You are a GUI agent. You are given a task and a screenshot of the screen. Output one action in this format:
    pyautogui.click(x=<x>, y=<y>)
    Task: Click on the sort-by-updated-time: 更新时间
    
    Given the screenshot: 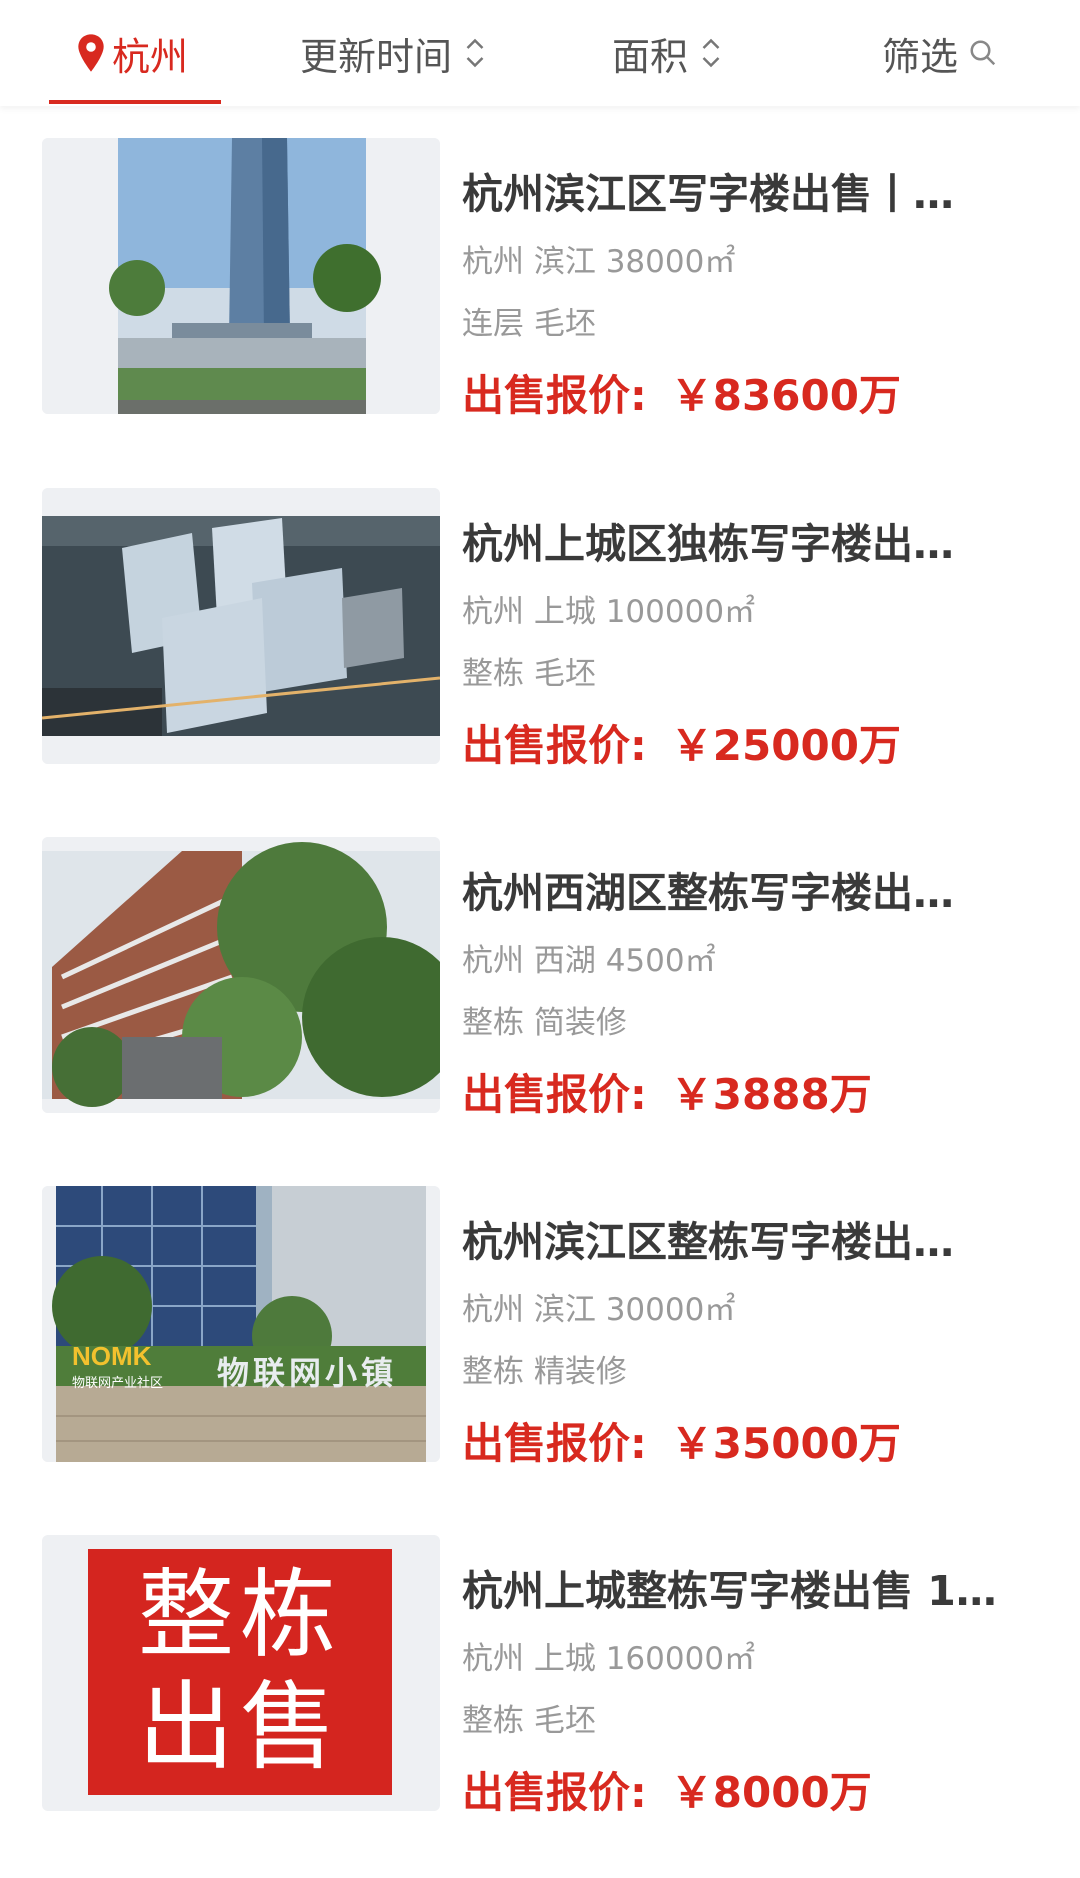 What is the action you would take?
    pyautogui.click(x=394, y=53)
    